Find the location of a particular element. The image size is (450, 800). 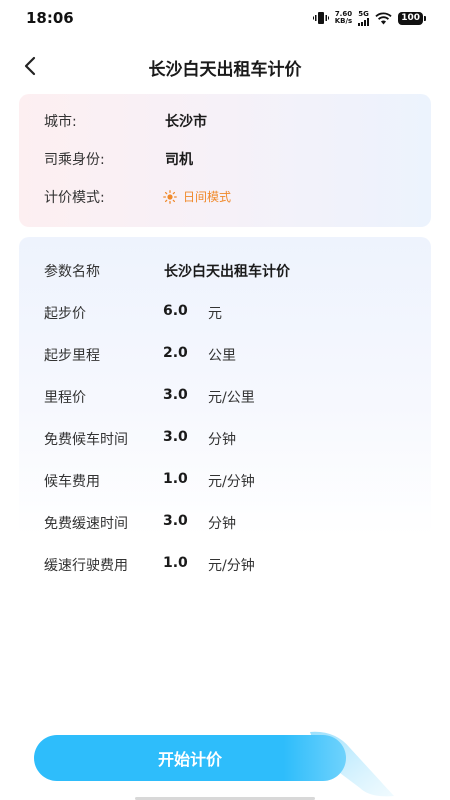

param-name-value: 长沙白天出租车计价 is located at coordinates (227, 272).